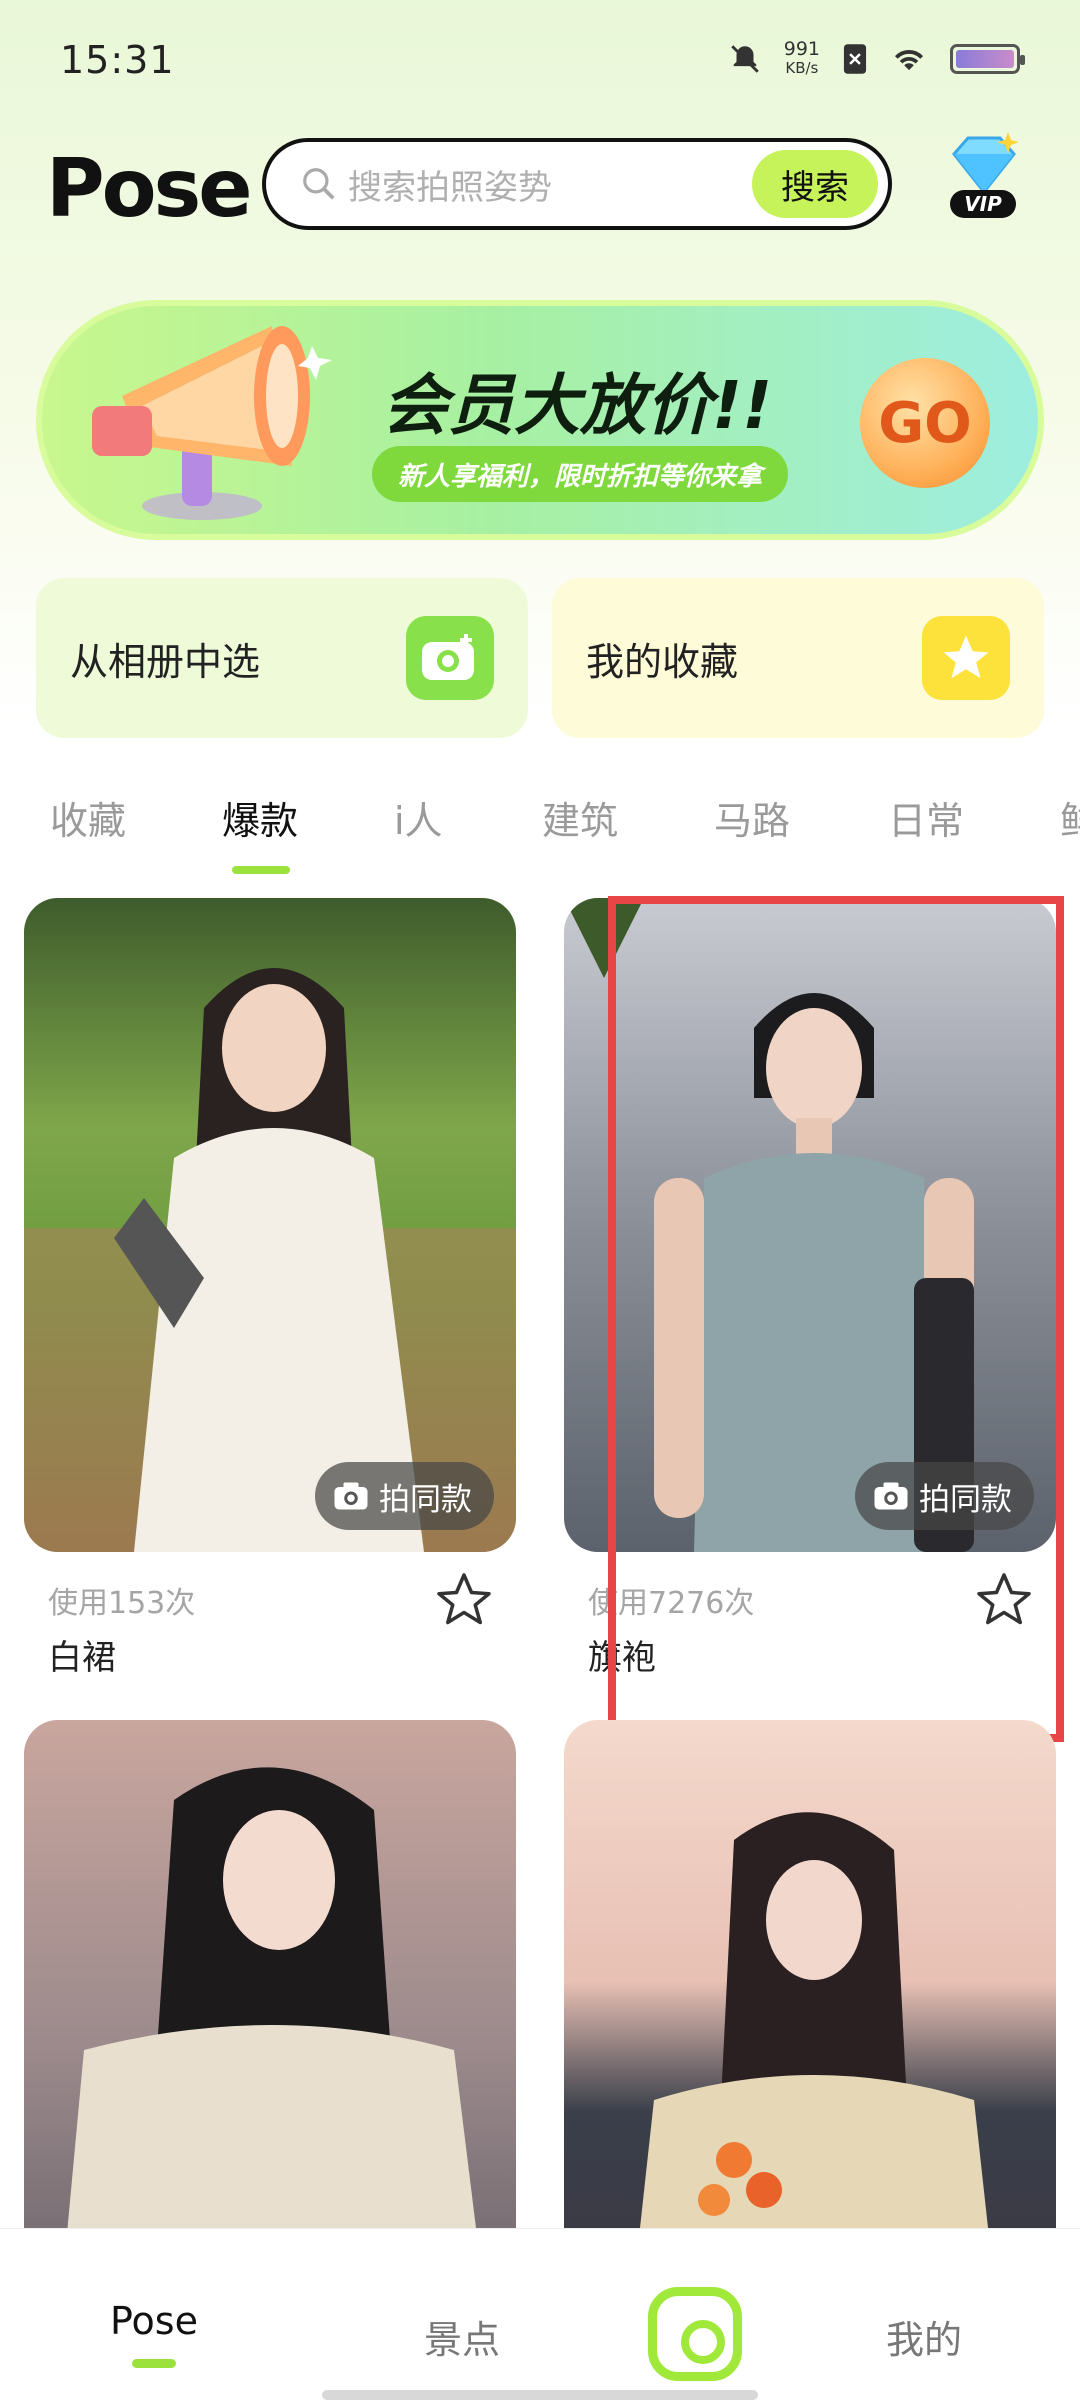  I want to click on usage-count: 使用7276次, so click(671, 1603).